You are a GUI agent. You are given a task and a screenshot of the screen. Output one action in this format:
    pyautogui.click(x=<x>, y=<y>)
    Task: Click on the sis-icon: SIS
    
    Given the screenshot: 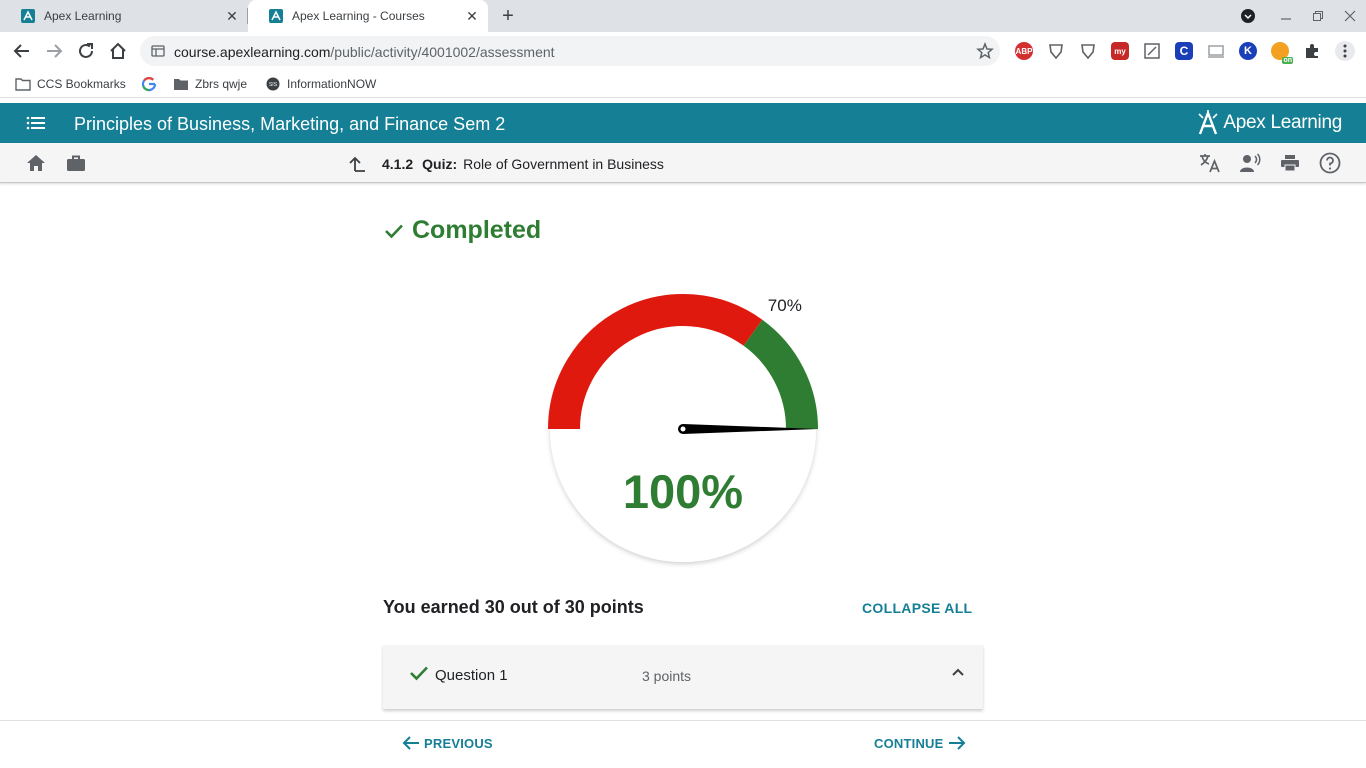 What is the action you would take?
    pyautogui.click(x=273, y=84)
    